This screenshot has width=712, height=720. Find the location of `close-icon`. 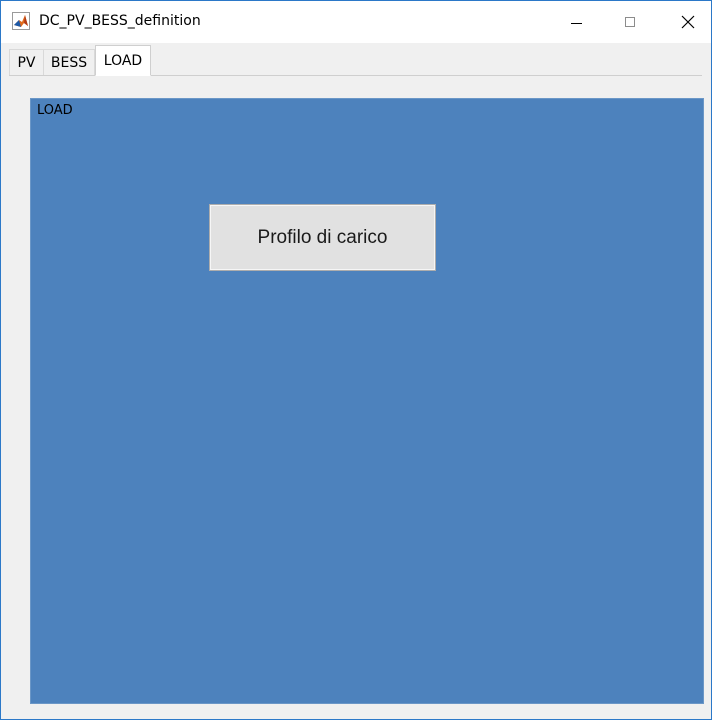

close-icon is located at coordinates (688, 22).